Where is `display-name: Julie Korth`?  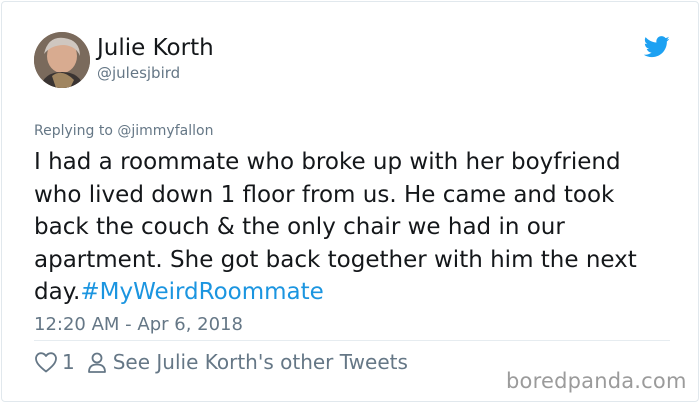
display-name: Julie Korth is located at coordinates (155, 48).